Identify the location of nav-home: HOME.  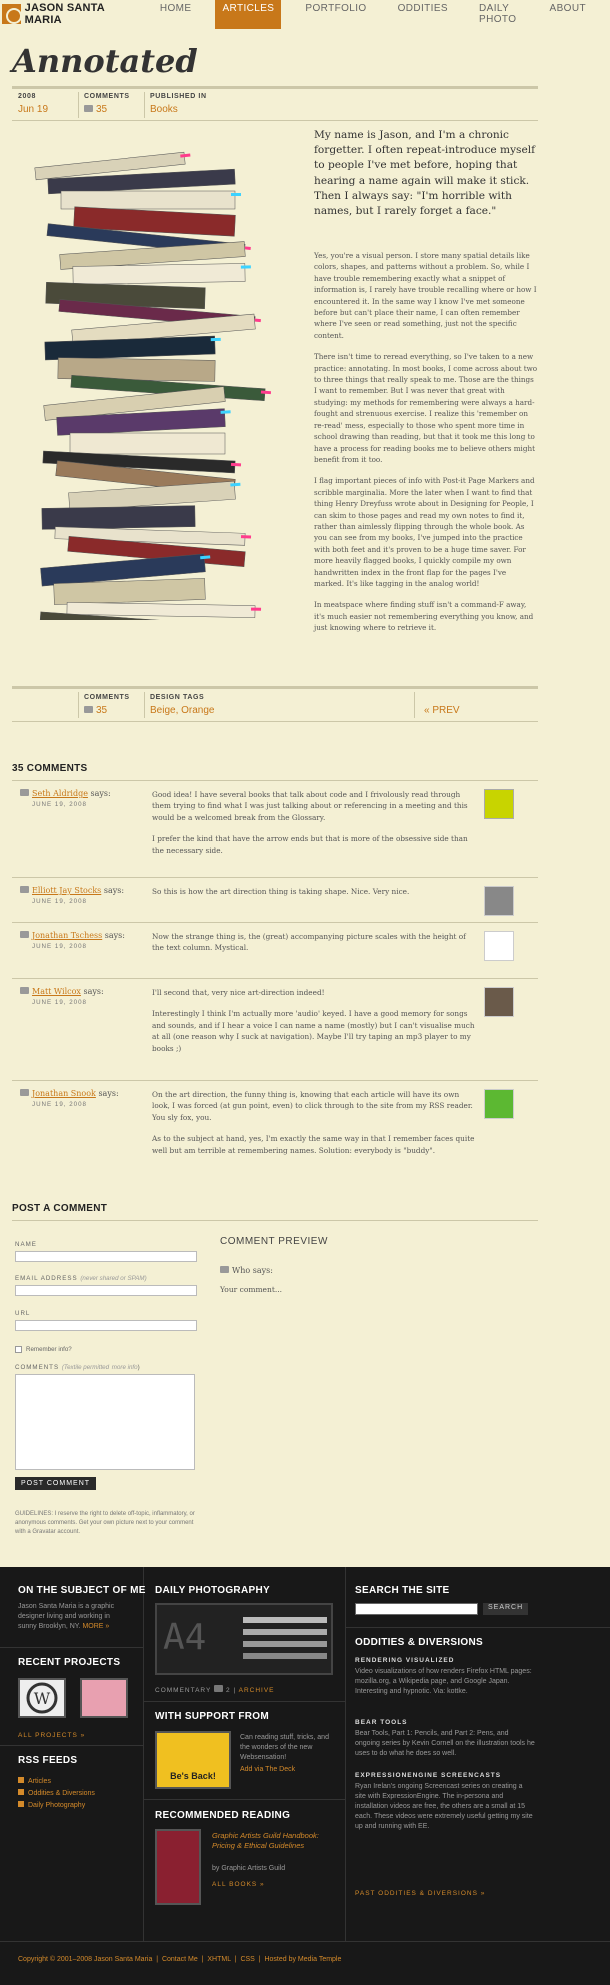
(176, 14).